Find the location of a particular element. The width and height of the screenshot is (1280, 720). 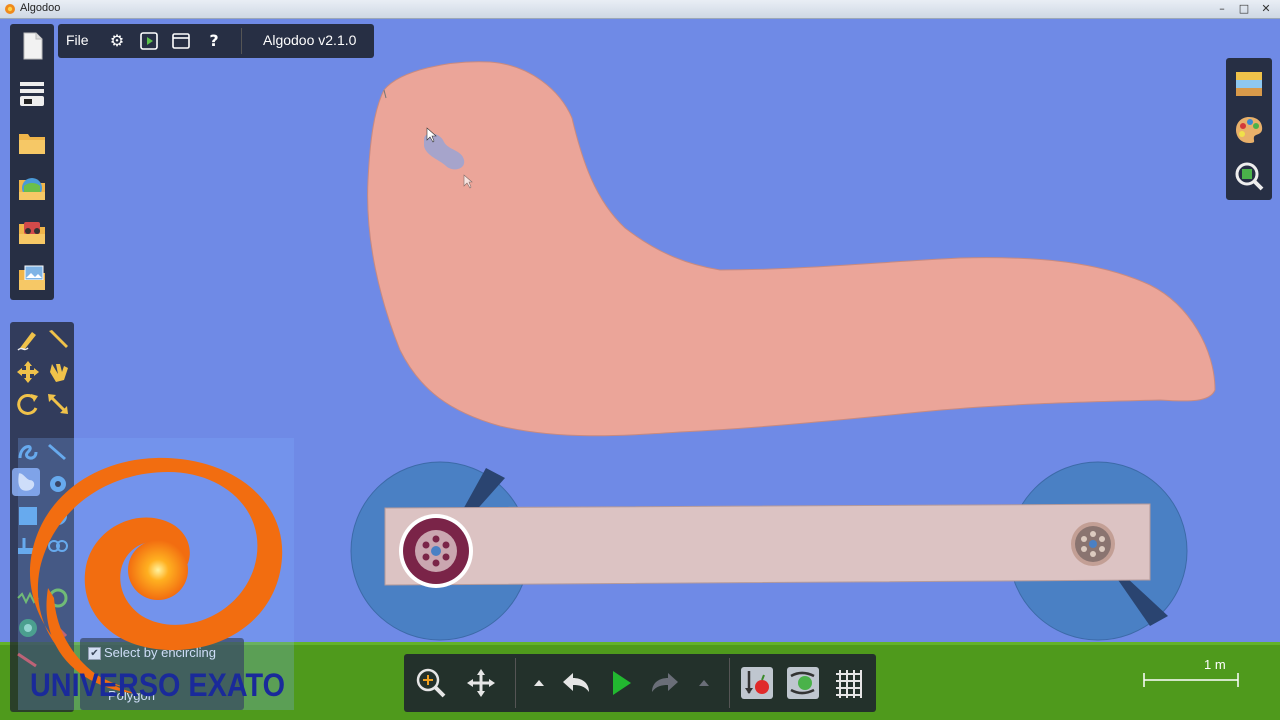

new-scene-icon is located at coordinates (32, 46).